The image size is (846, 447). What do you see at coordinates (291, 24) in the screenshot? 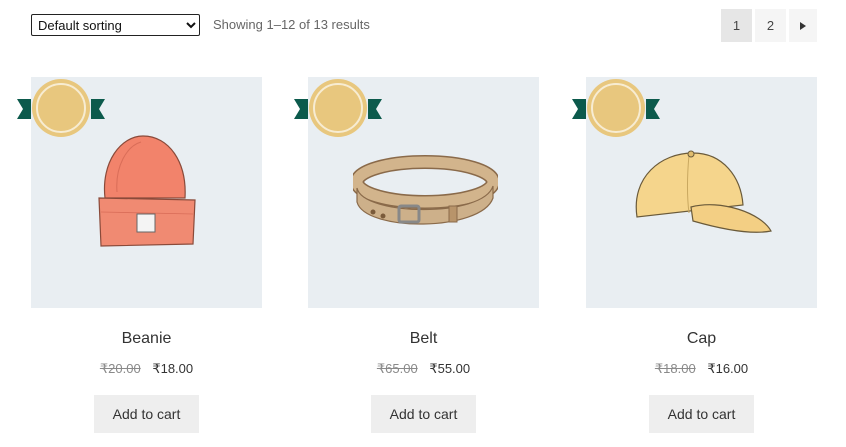
I see `result-count: Showing 1–12 of 13 results` at bounding box center [291, 24].